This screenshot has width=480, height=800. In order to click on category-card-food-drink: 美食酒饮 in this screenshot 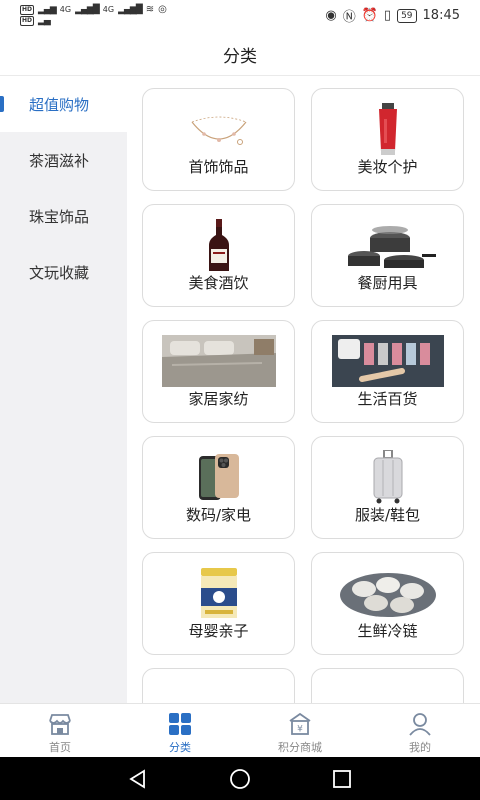, I will do `click(218, 255)`.